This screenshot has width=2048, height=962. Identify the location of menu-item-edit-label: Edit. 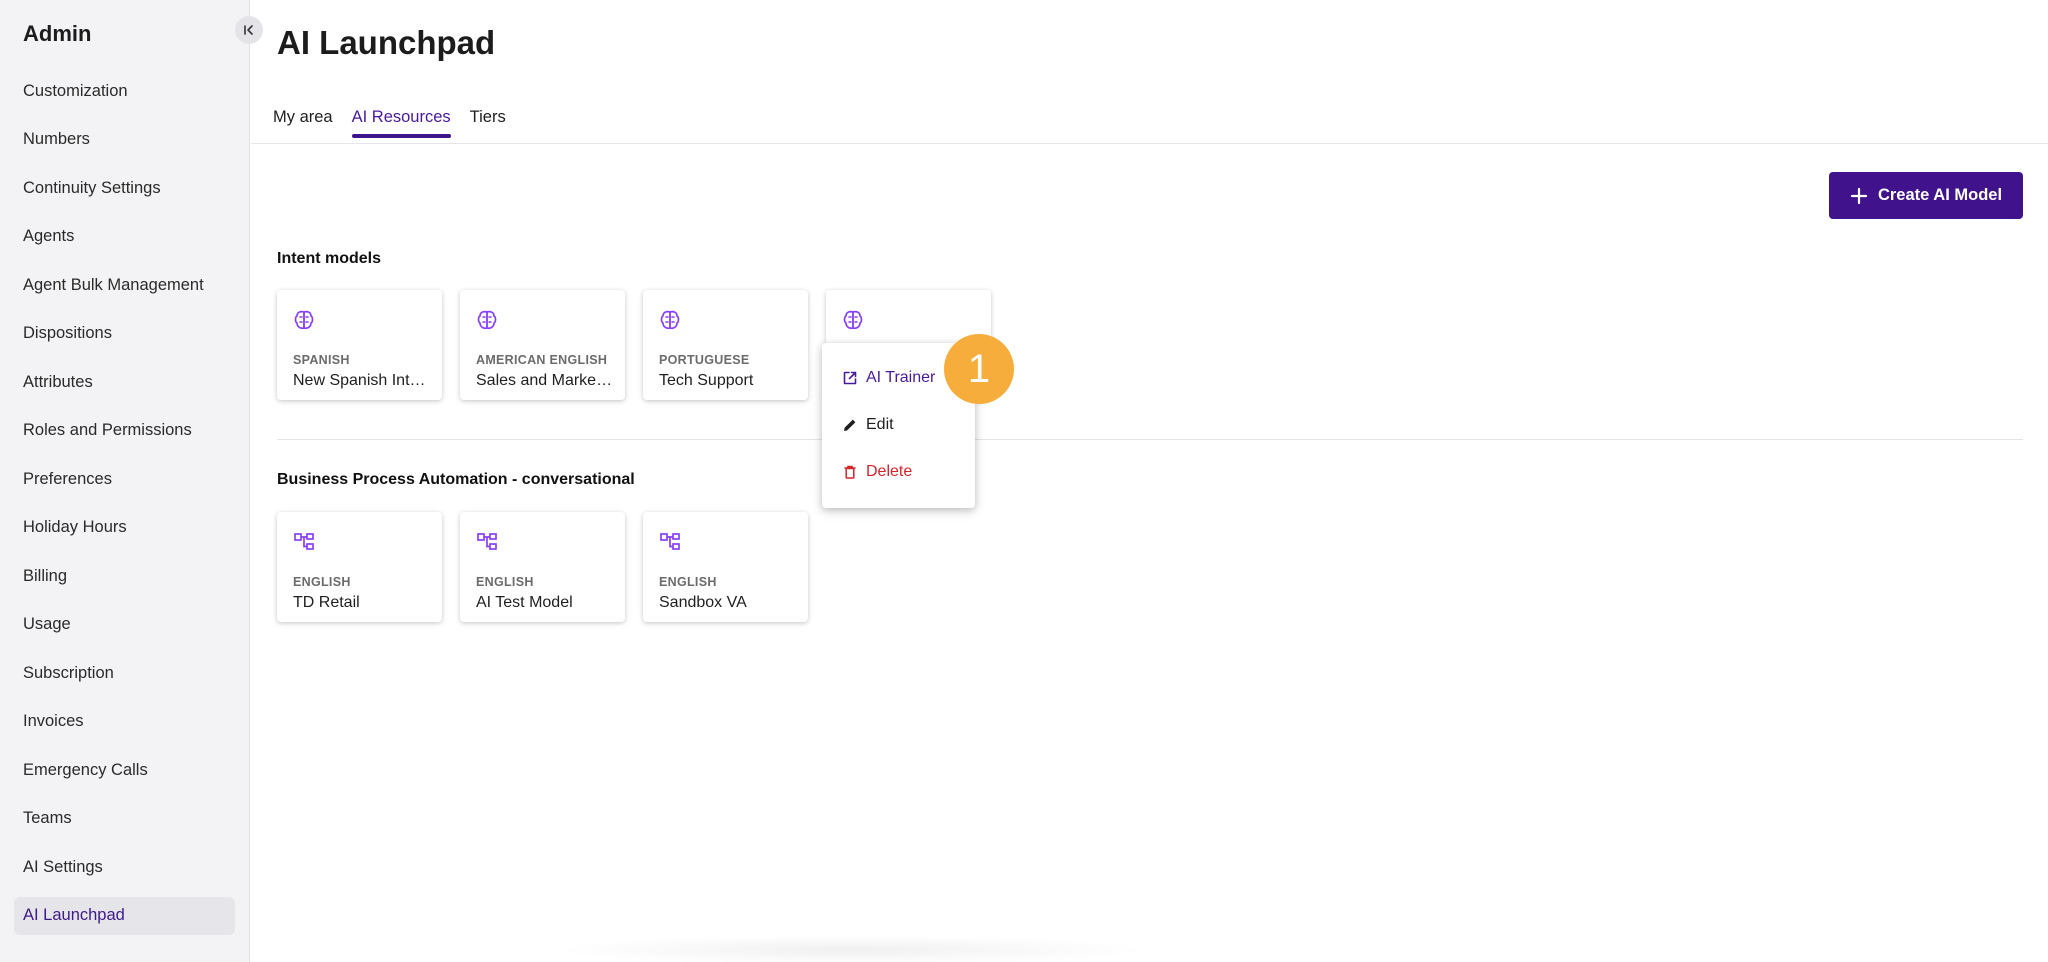
(880, 424).